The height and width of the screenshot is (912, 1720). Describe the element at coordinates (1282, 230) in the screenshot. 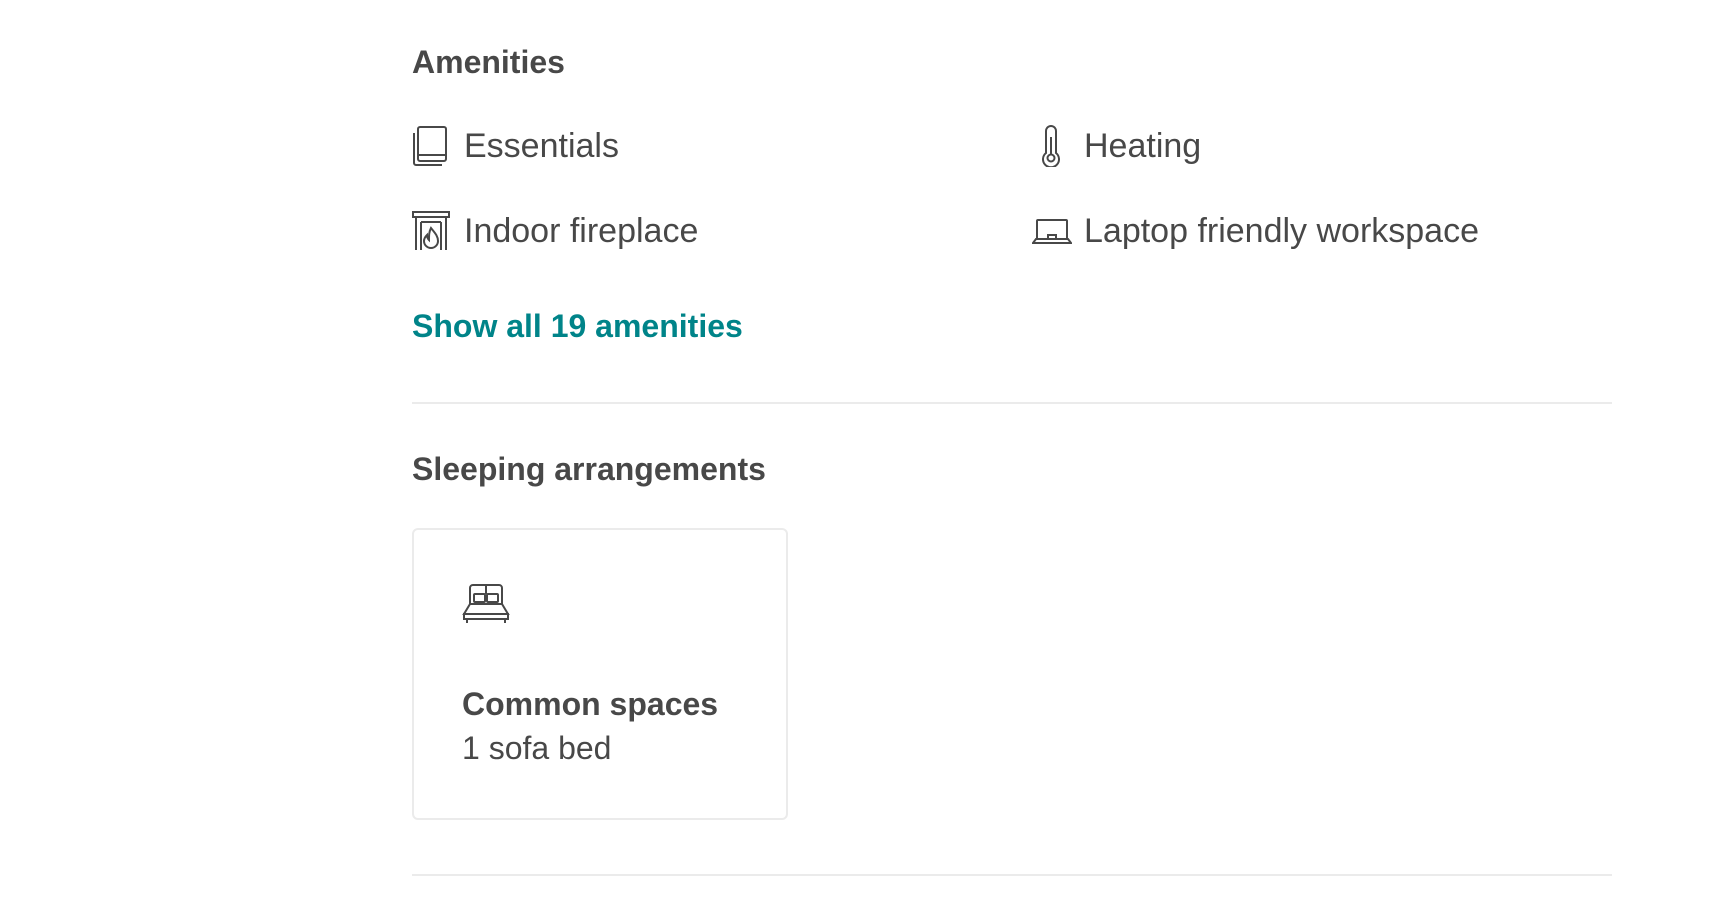

I see `amenity-label: Laptop friendly workspace` at that location.